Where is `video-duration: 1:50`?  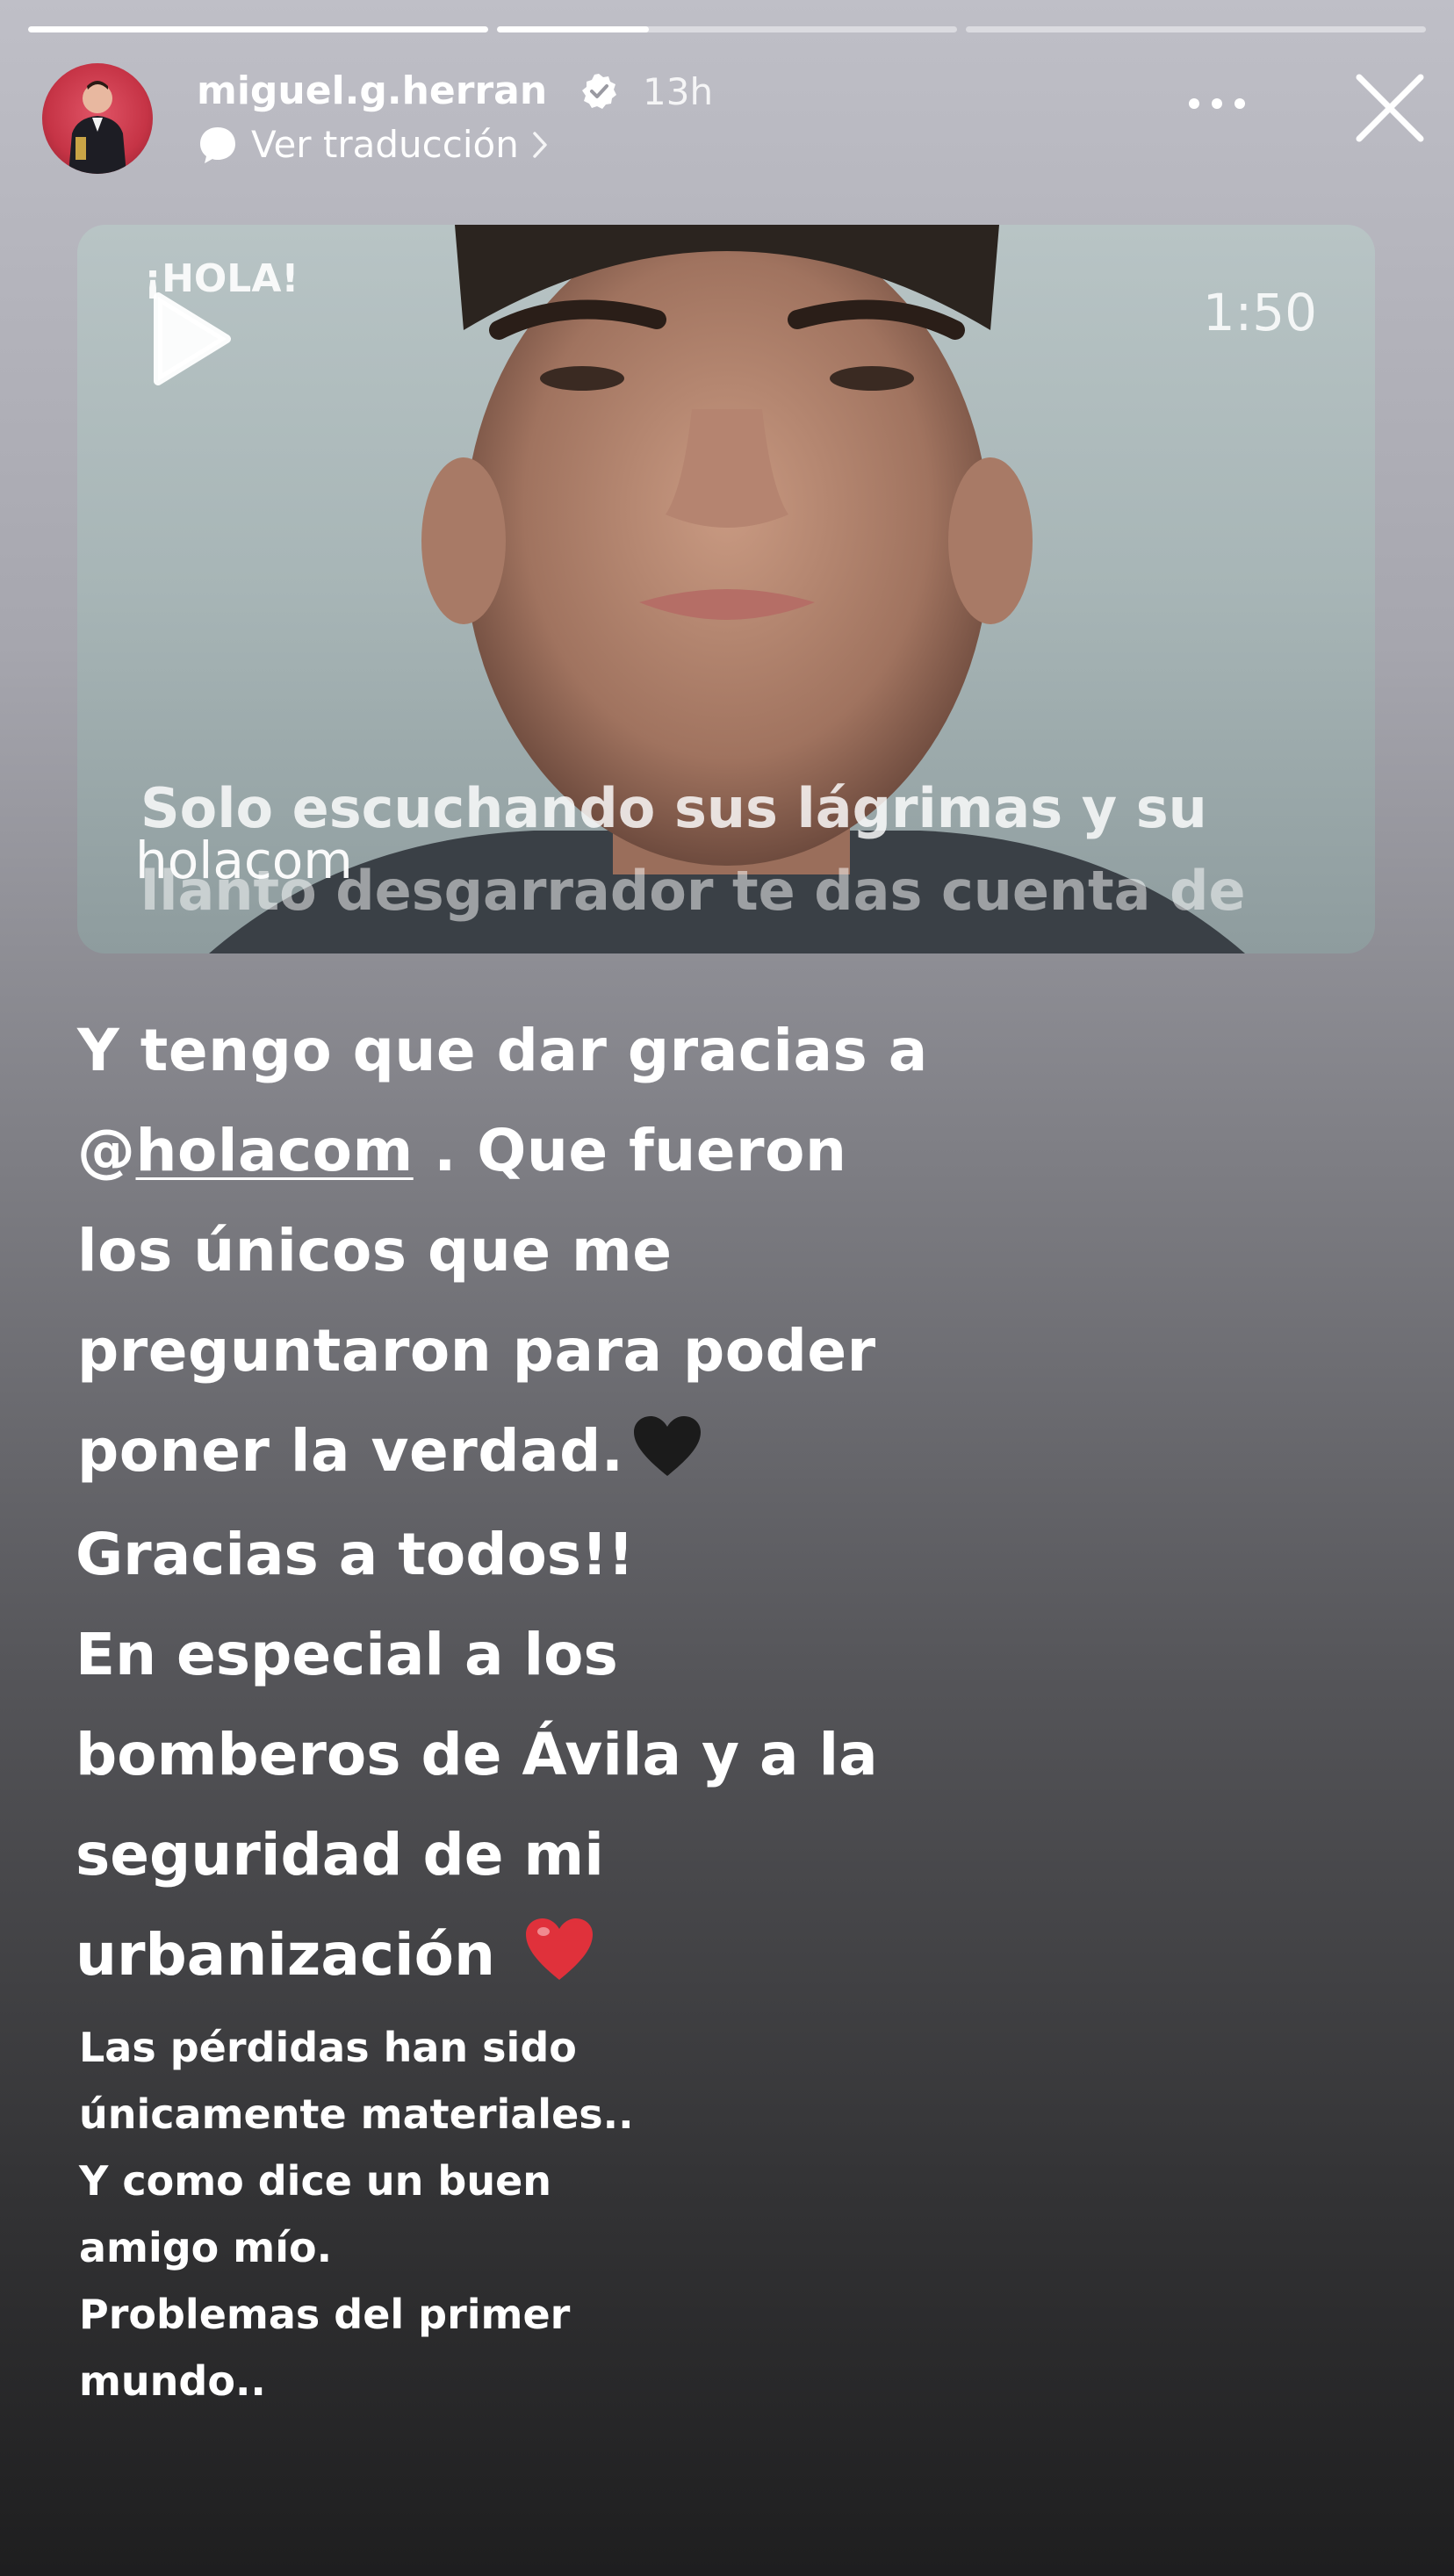 video-duration: 1:50 is located at coordinates (1259, 312).